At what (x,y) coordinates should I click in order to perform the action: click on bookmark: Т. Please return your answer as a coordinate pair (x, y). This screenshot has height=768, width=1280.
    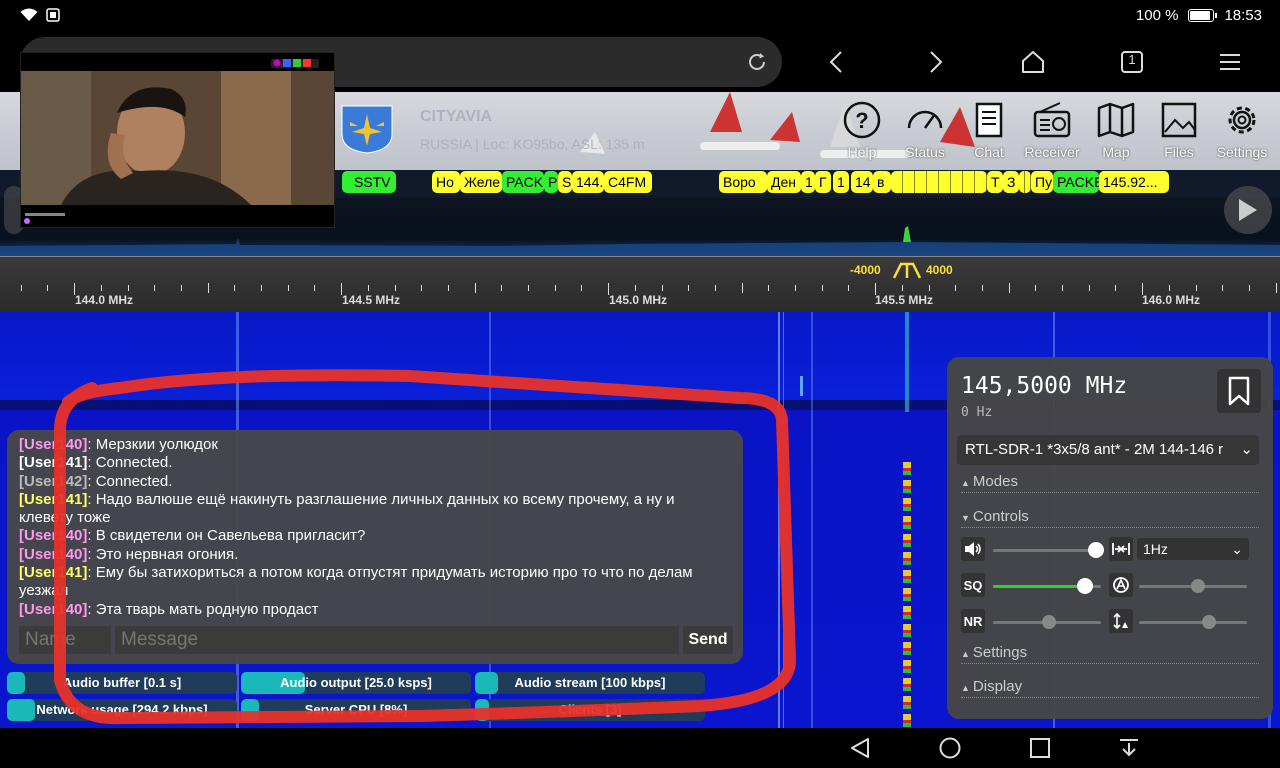
    Looking at the image, I should click on (995, 182).